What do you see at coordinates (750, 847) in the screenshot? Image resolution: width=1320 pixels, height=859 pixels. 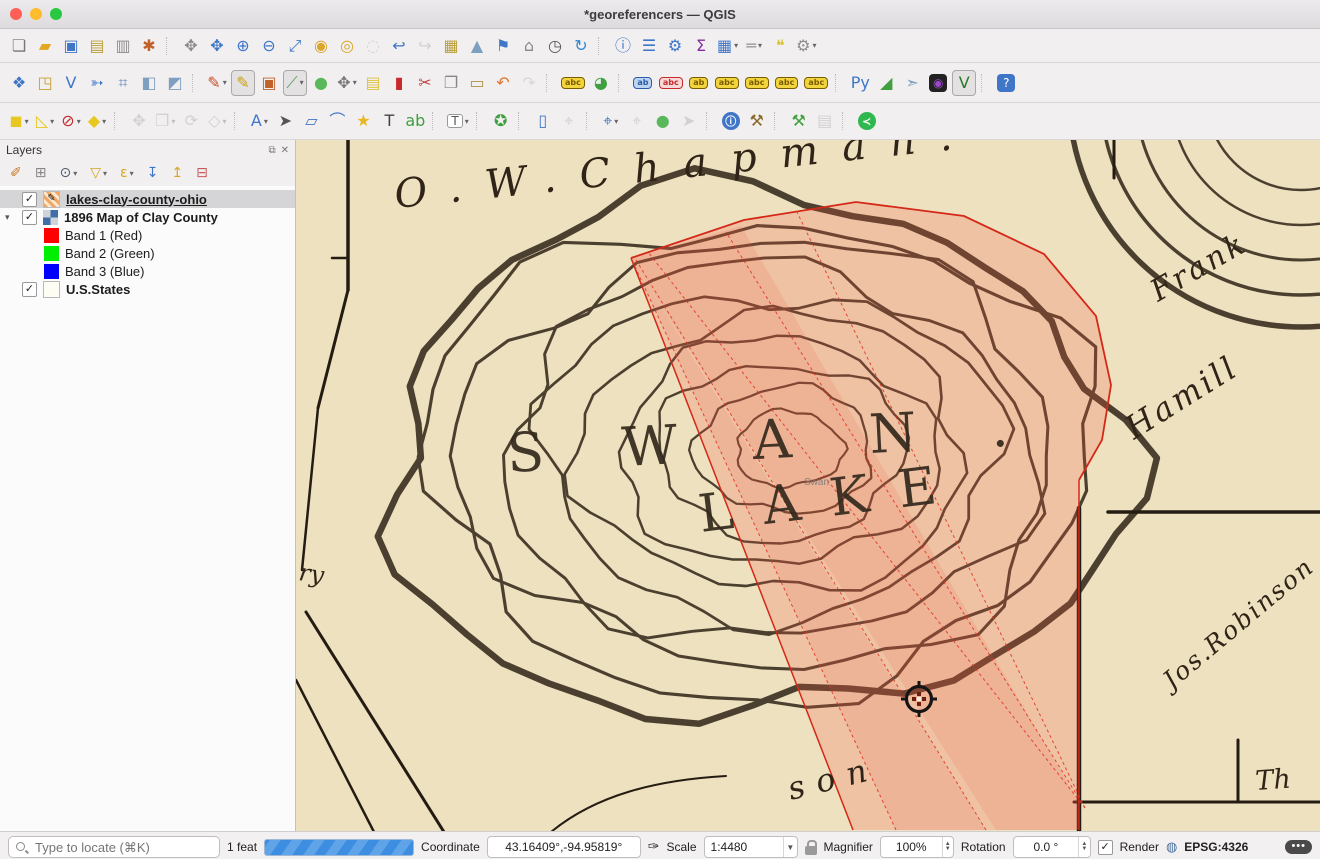 I see `scale-combobox: ▼` at bounding box center [750, 847].